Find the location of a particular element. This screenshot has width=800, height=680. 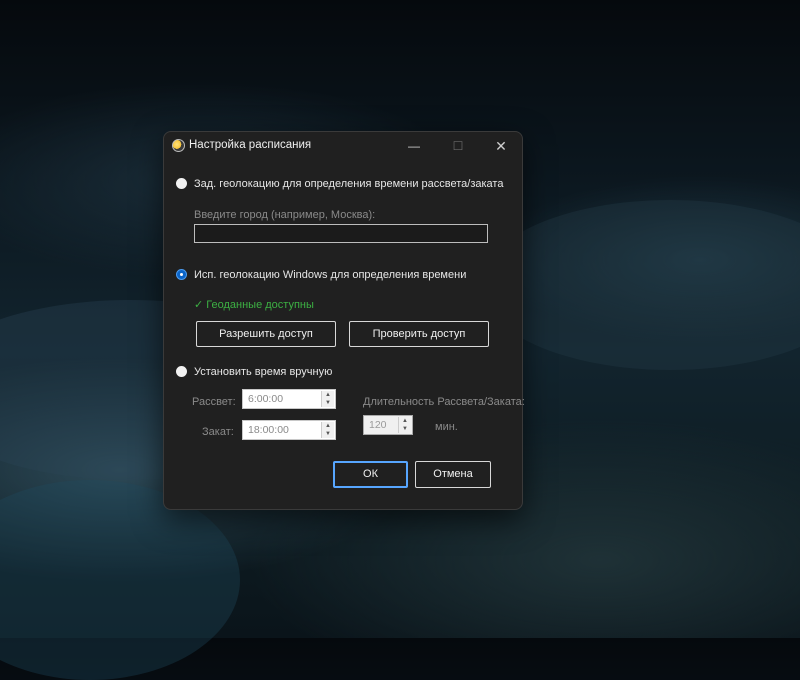

background-sea is located at coordinates (120, 580).